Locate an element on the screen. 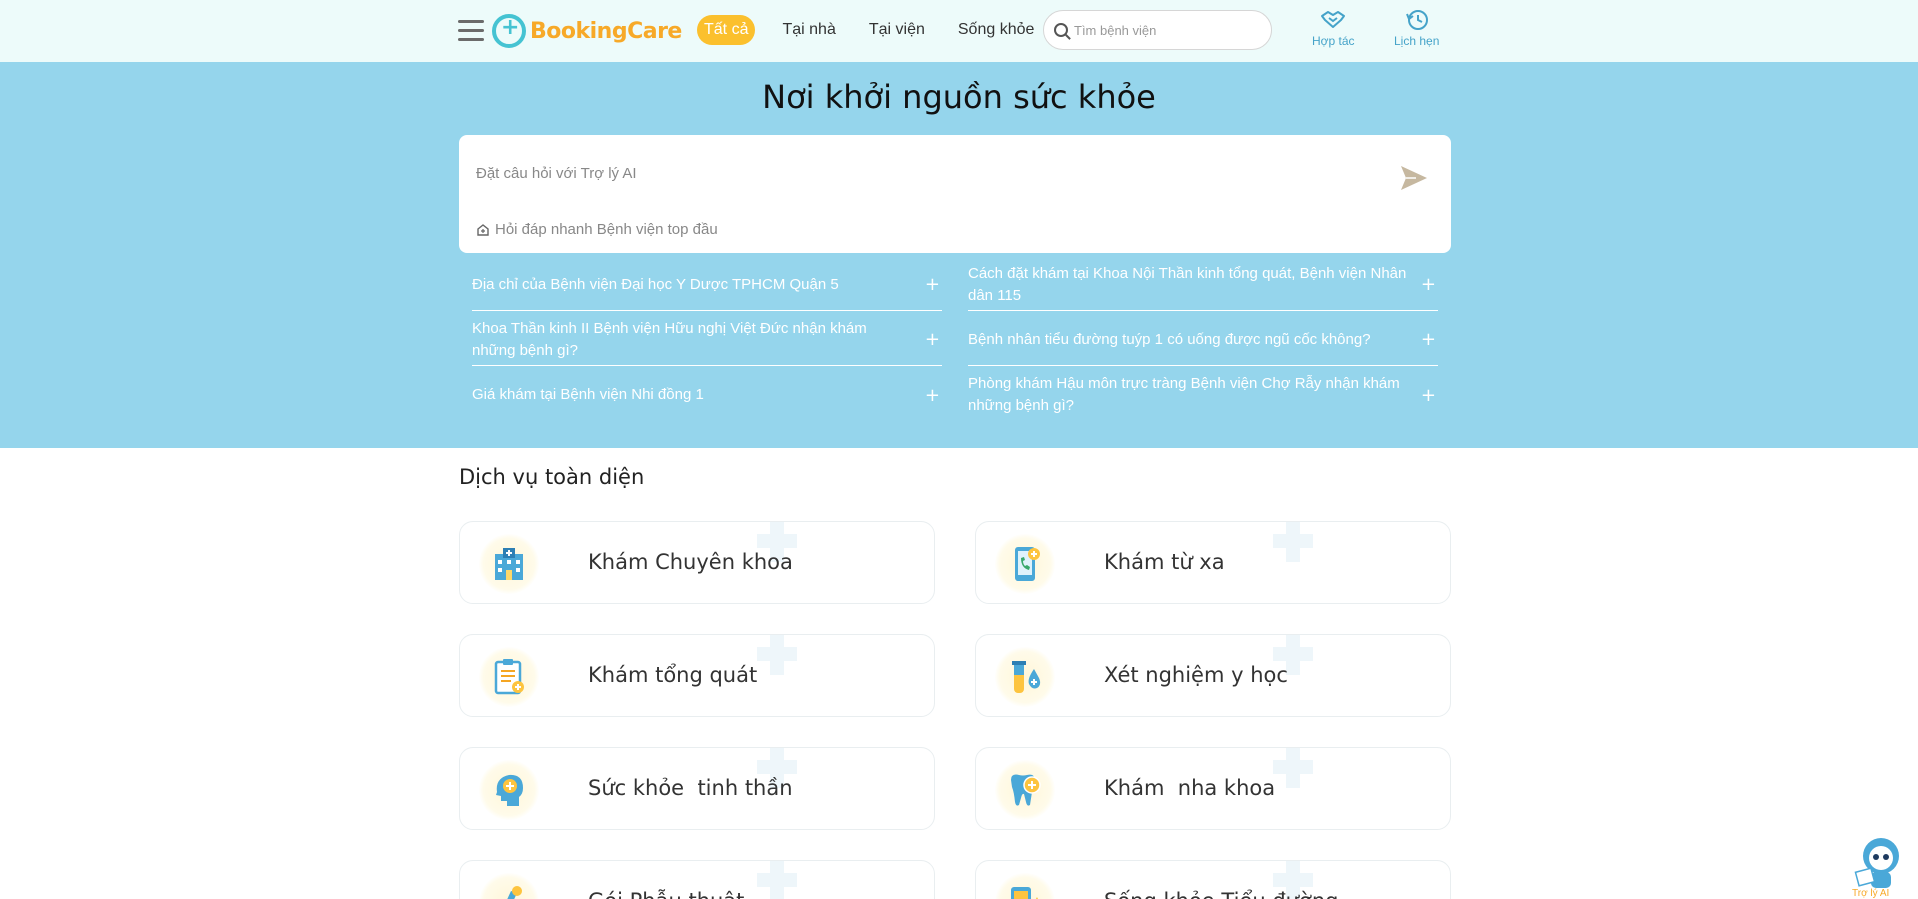 Image resolution: width=1918 pixels, height=899 pixels. service-card-telemedicine: Khám từ xa is located at coordinates (1213, 562).